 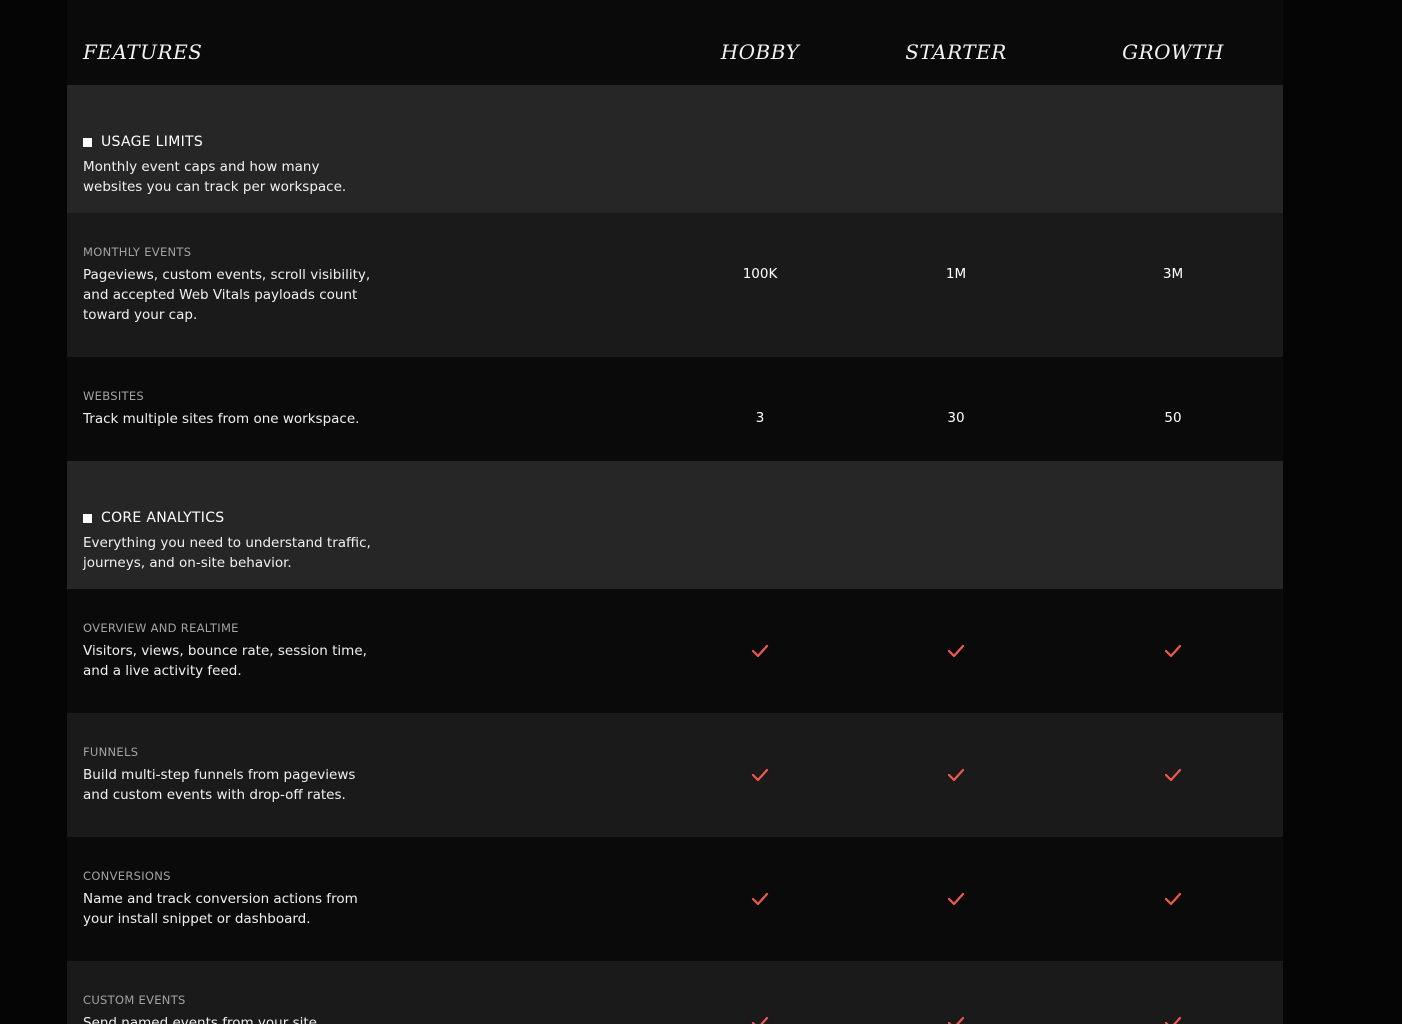 I want to click on hobby-value: 100K, so click(x=760, y=274).